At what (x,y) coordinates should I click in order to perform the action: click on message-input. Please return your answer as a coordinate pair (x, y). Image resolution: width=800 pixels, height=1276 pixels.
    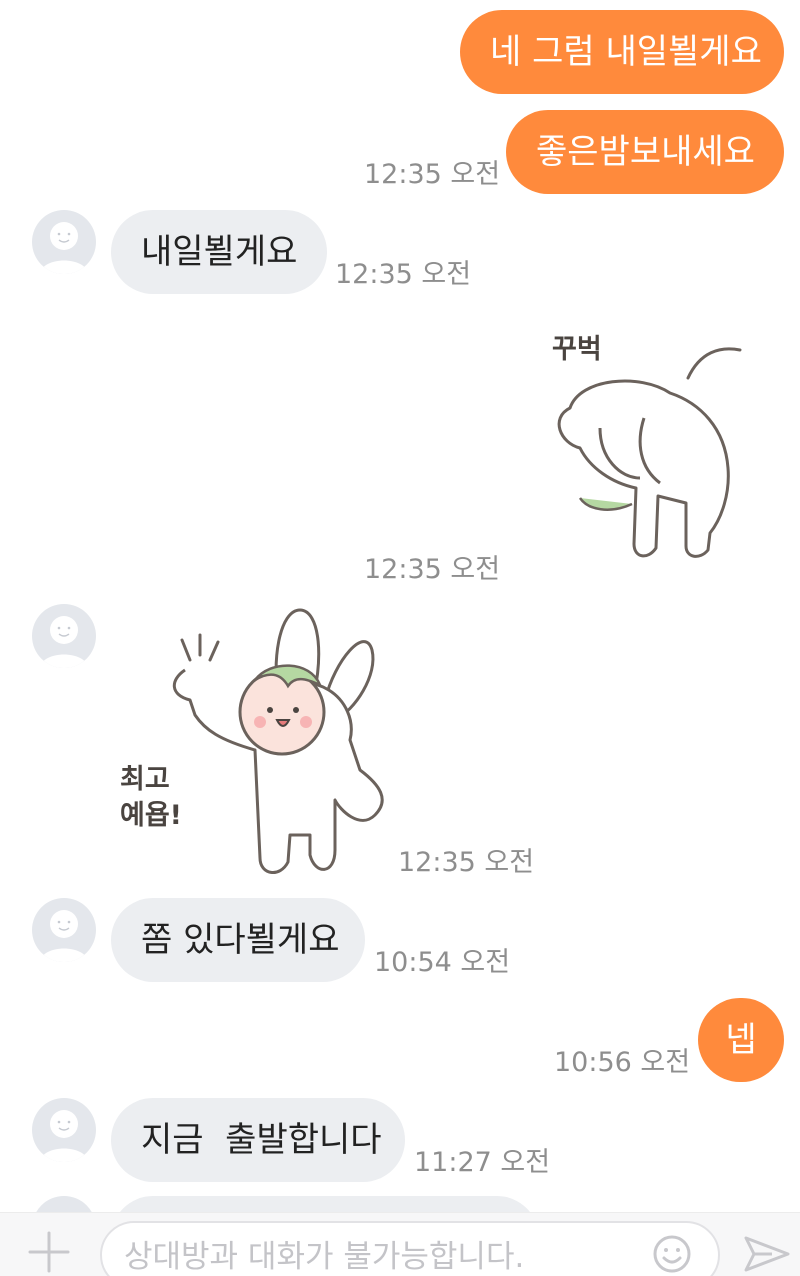
    Looking at the image, I should click on (384, 1255).